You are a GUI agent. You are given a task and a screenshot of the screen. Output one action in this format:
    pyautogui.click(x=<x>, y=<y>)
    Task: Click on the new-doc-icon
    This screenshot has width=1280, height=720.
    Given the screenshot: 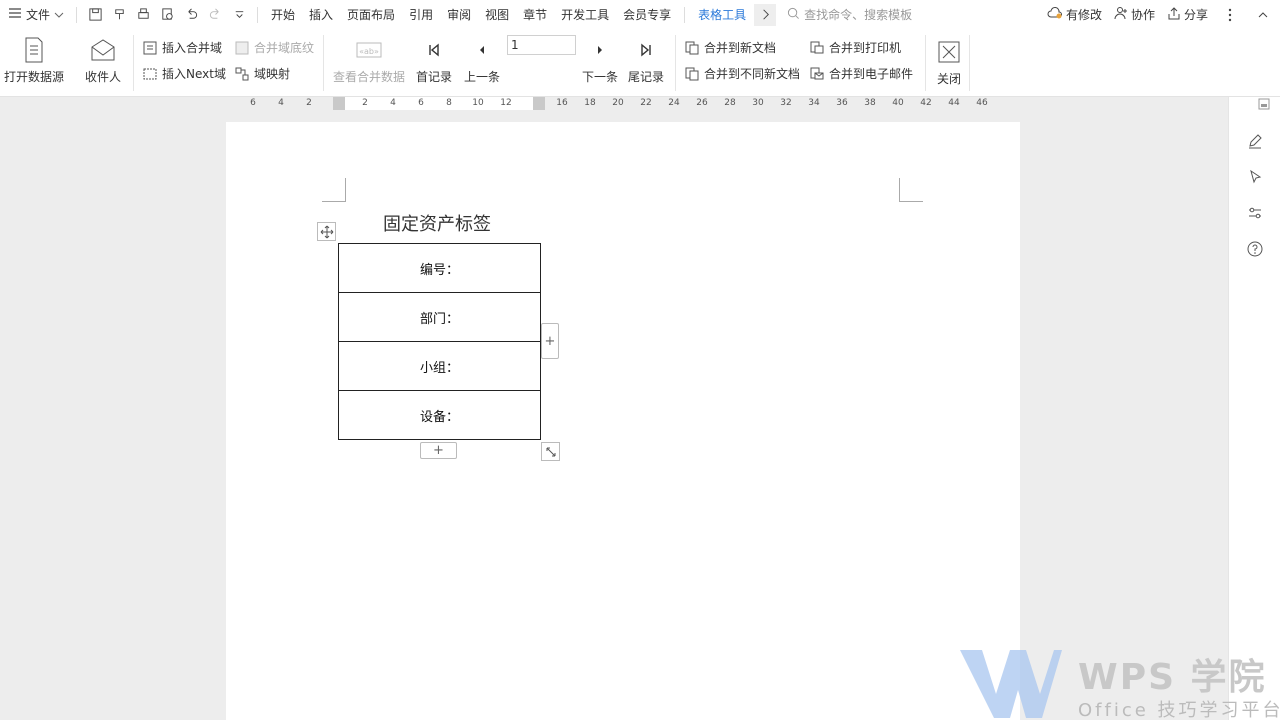 What is the action you would take?
    pyautogui.click(x=692, y=48)
    